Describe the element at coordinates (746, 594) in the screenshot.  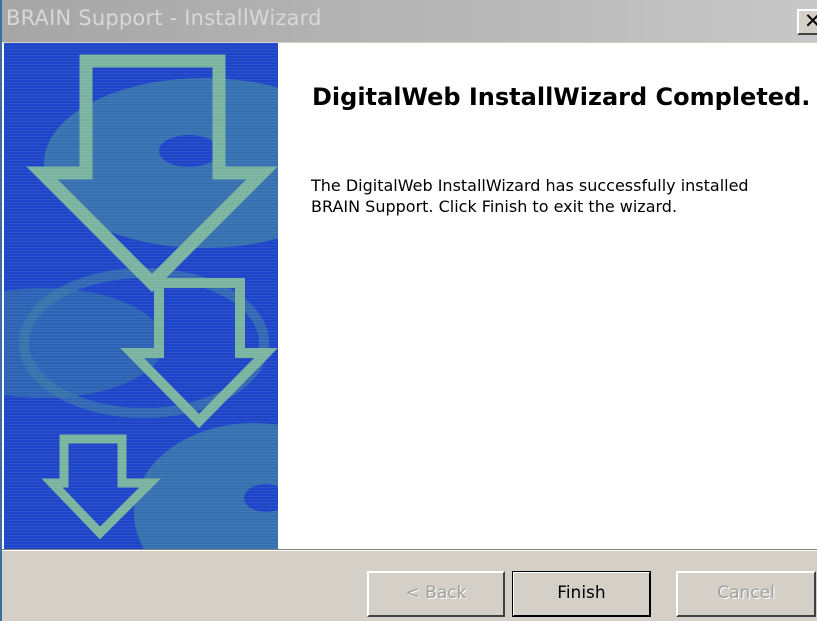
I see `cancel-button: Cancel` at that location.